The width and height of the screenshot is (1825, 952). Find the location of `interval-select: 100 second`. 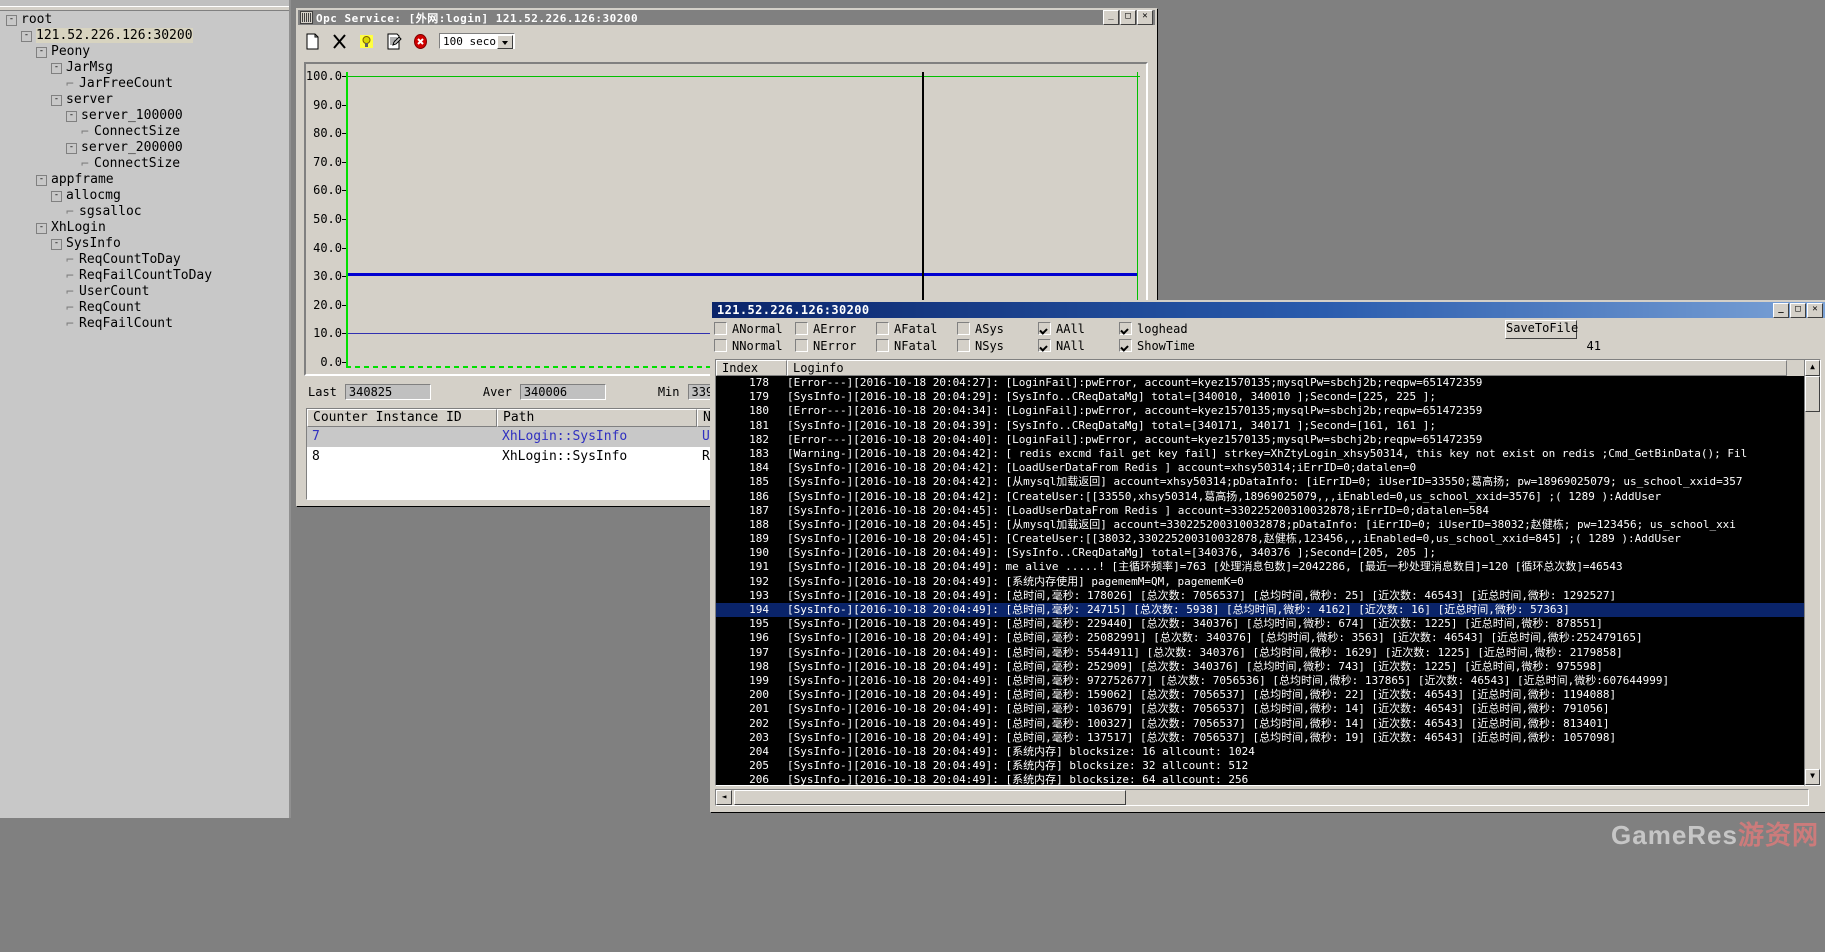

interval-select: 100 second is located at coordinates (477, 41).